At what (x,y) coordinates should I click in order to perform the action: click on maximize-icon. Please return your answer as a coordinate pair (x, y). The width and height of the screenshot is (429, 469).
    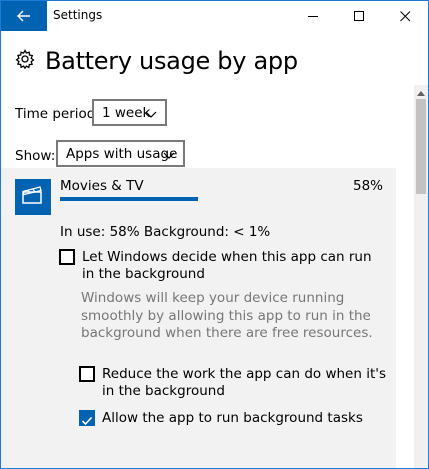
    Looking at the image, I should click on (359, 16).